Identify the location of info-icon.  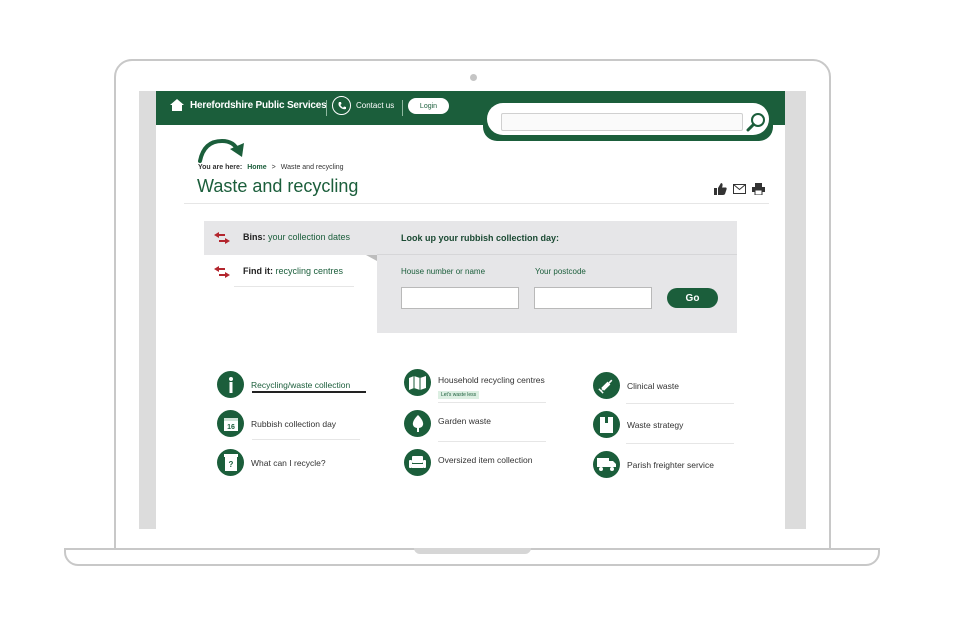
(230, 384).